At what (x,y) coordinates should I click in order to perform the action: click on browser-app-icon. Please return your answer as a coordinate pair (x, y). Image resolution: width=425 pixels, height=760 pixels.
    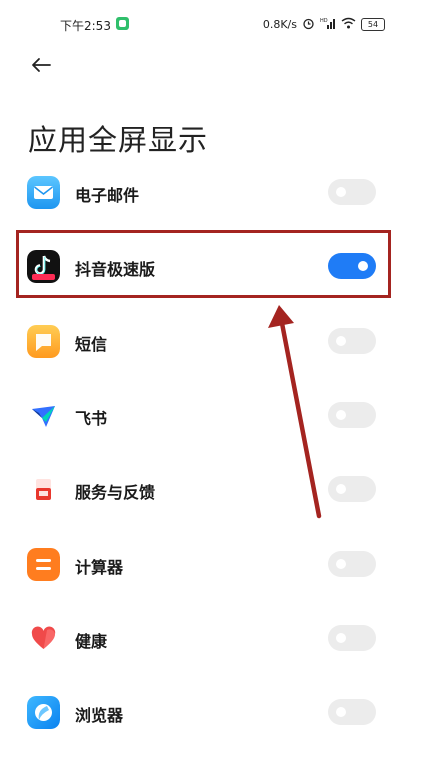
    Looking at the image, I should click on (43, 712).